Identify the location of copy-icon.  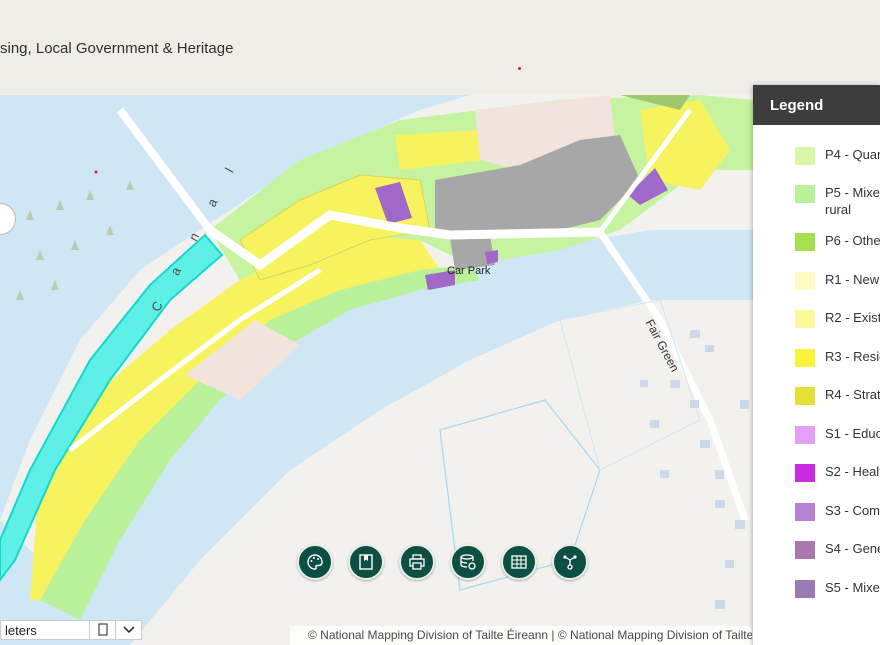
(102, 629).